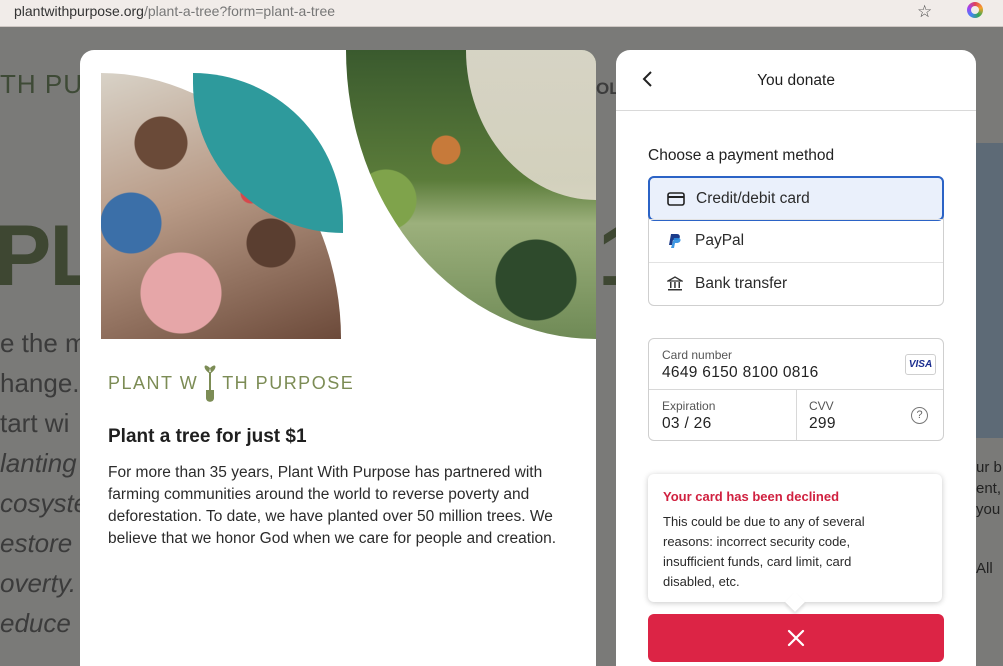 This screenshot has width=1003, height=666. I want to click on donate-title: You donate, so click(796, 80).